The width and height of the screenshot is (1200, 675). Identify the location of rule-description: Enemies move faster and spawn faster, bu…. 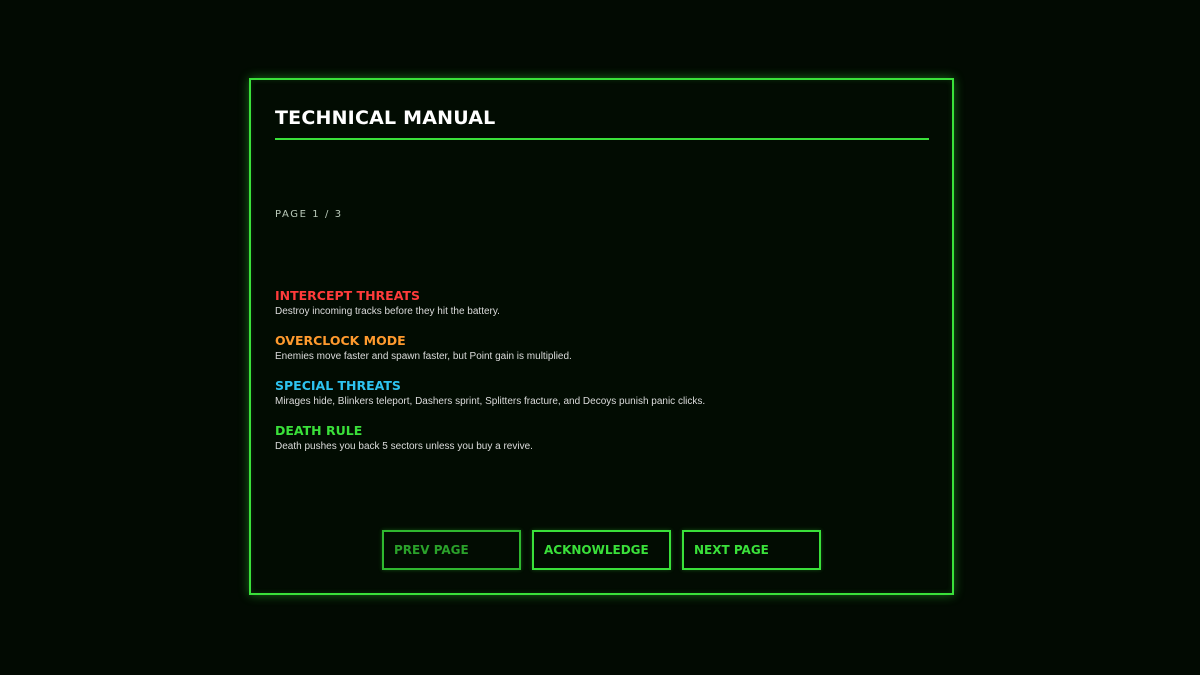
(423, 356).